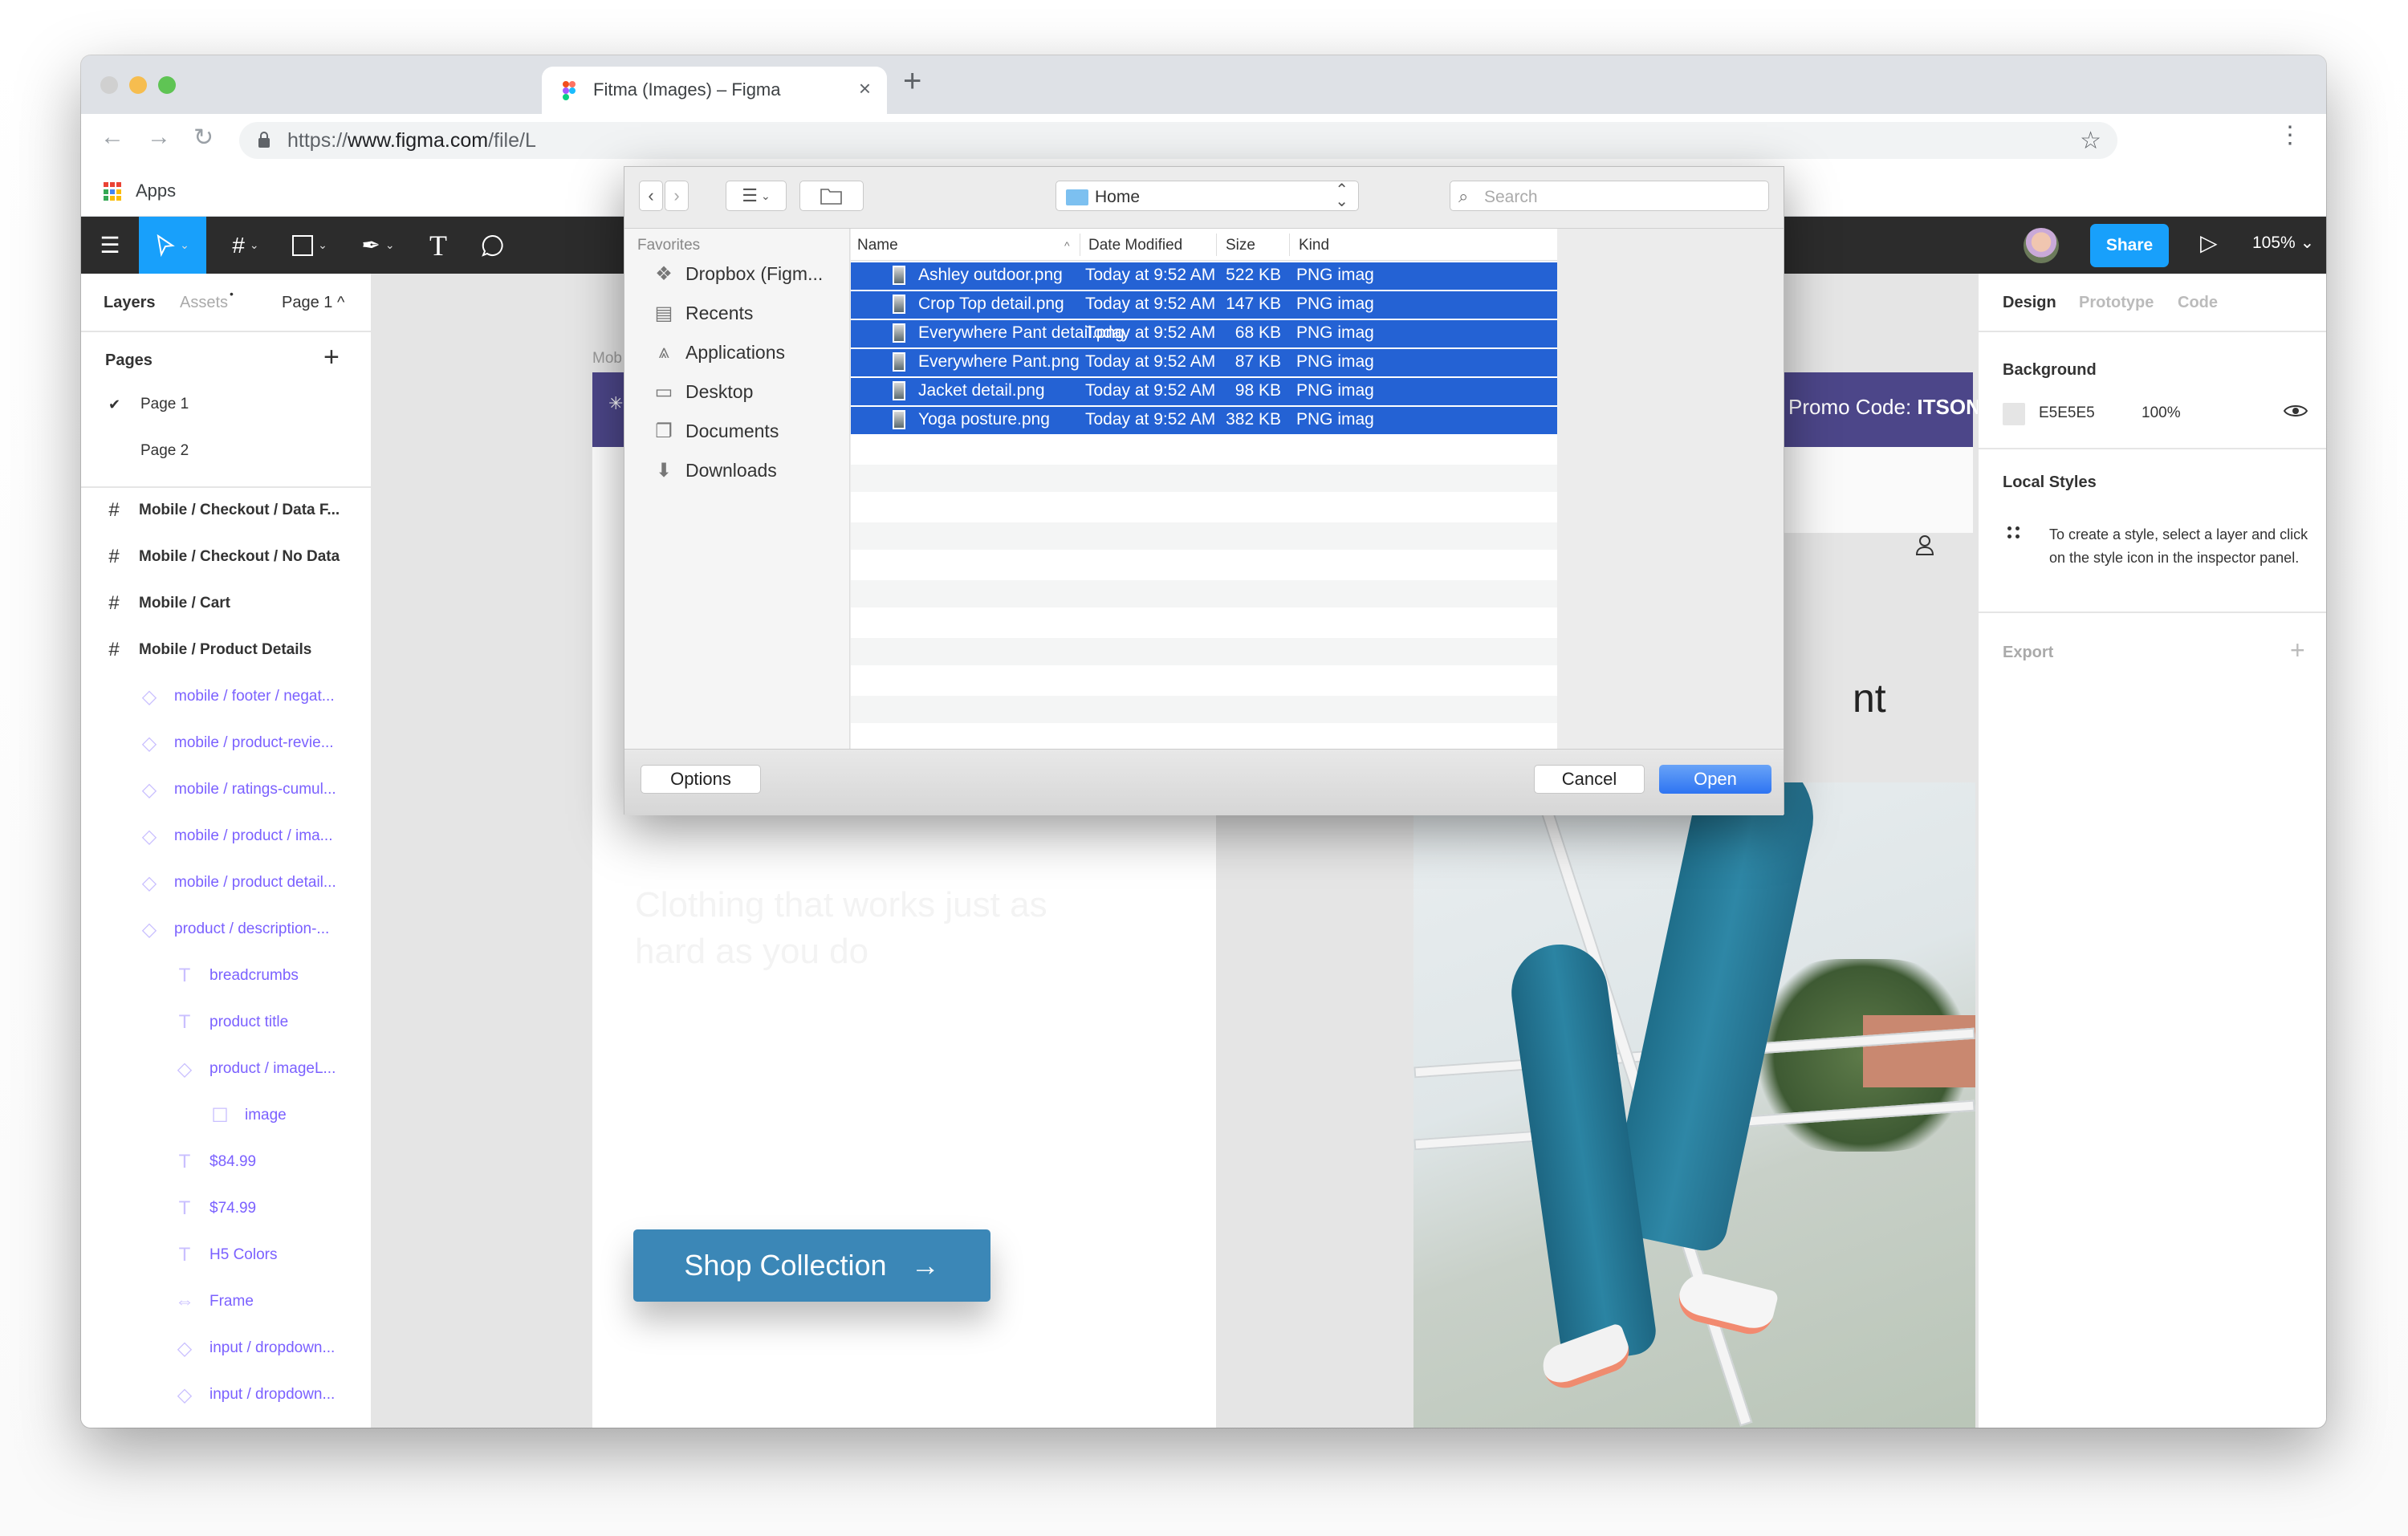  What do you see at coordinates (226, 1116) in the screenshot?
I see `layer-item: ☐ image` at bounding box center [226, 1116].